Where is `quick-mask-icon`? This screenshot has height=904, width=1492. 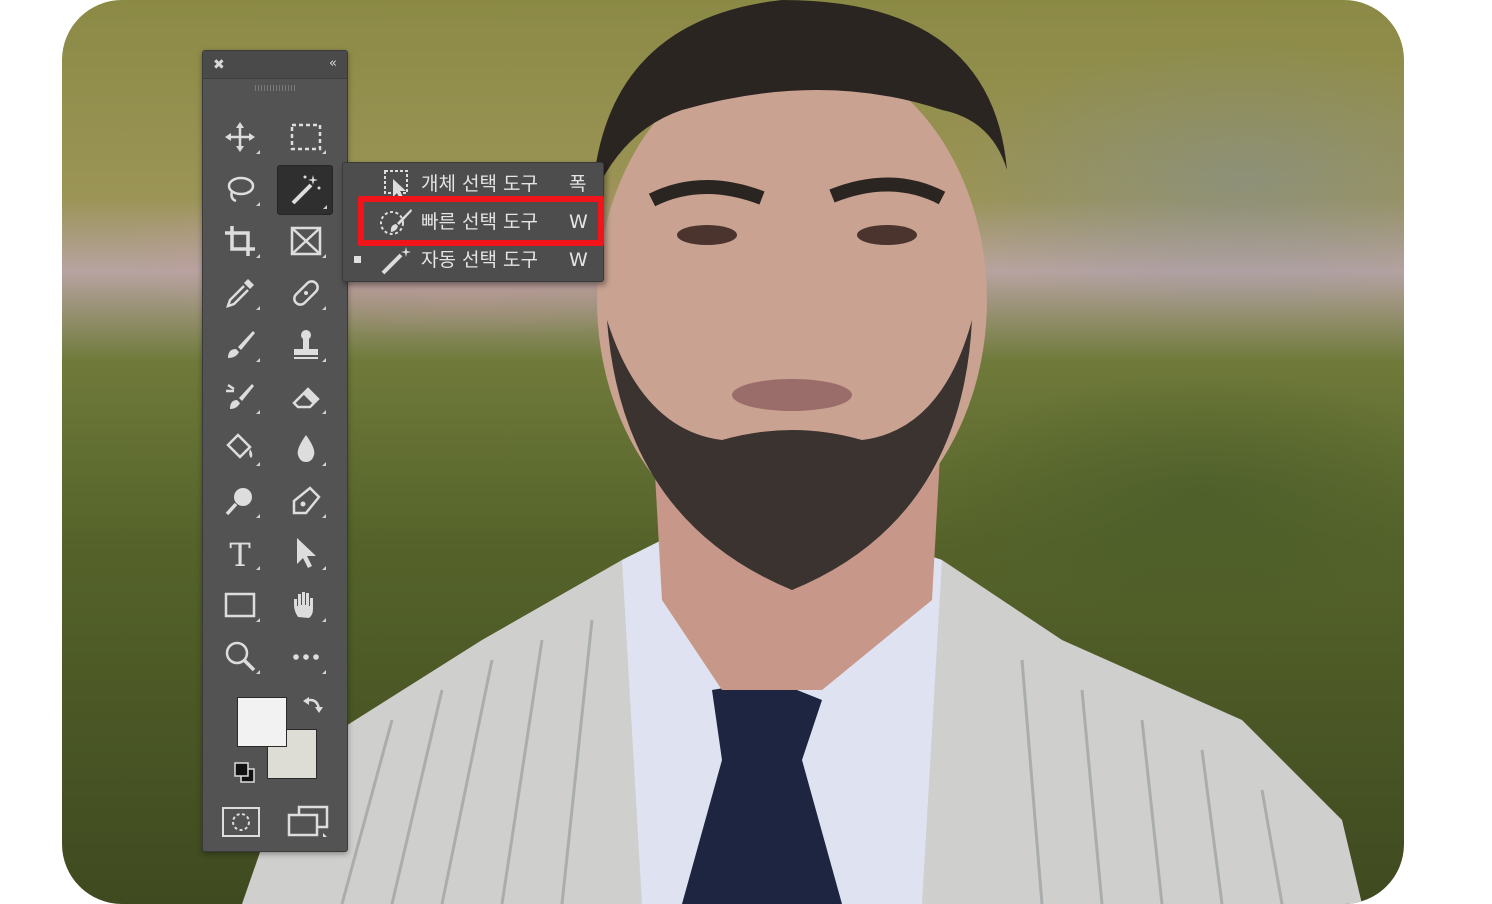 quick-mask-icon is located at coordinates (241, 822).